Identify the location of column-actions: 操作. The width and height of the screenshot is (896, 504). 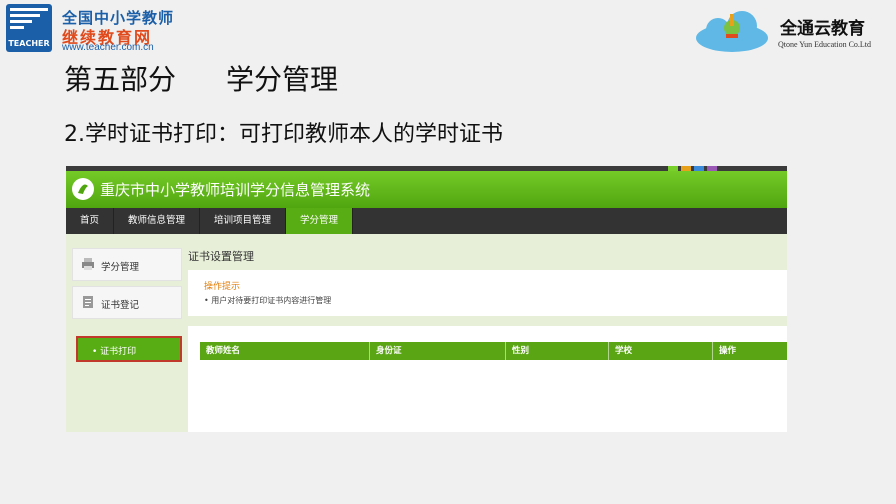
(728, 351).